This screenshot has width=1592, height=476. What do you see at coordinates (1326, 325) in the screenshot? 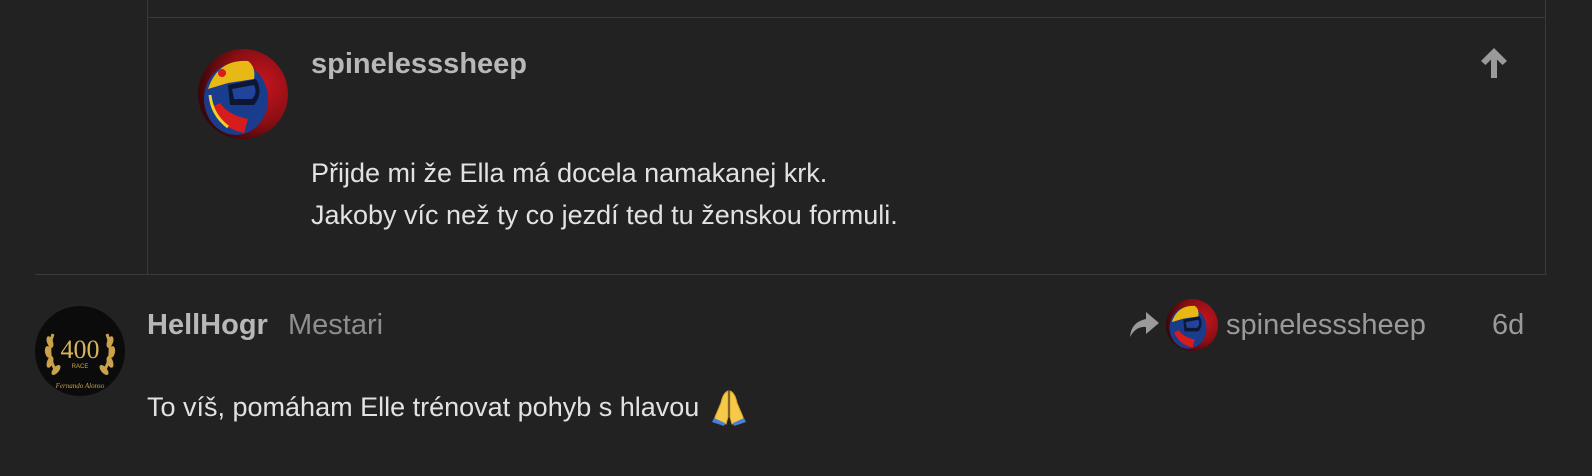
I see `reply-to-username: spinelesssheep` at bounding box center [1326, 325].